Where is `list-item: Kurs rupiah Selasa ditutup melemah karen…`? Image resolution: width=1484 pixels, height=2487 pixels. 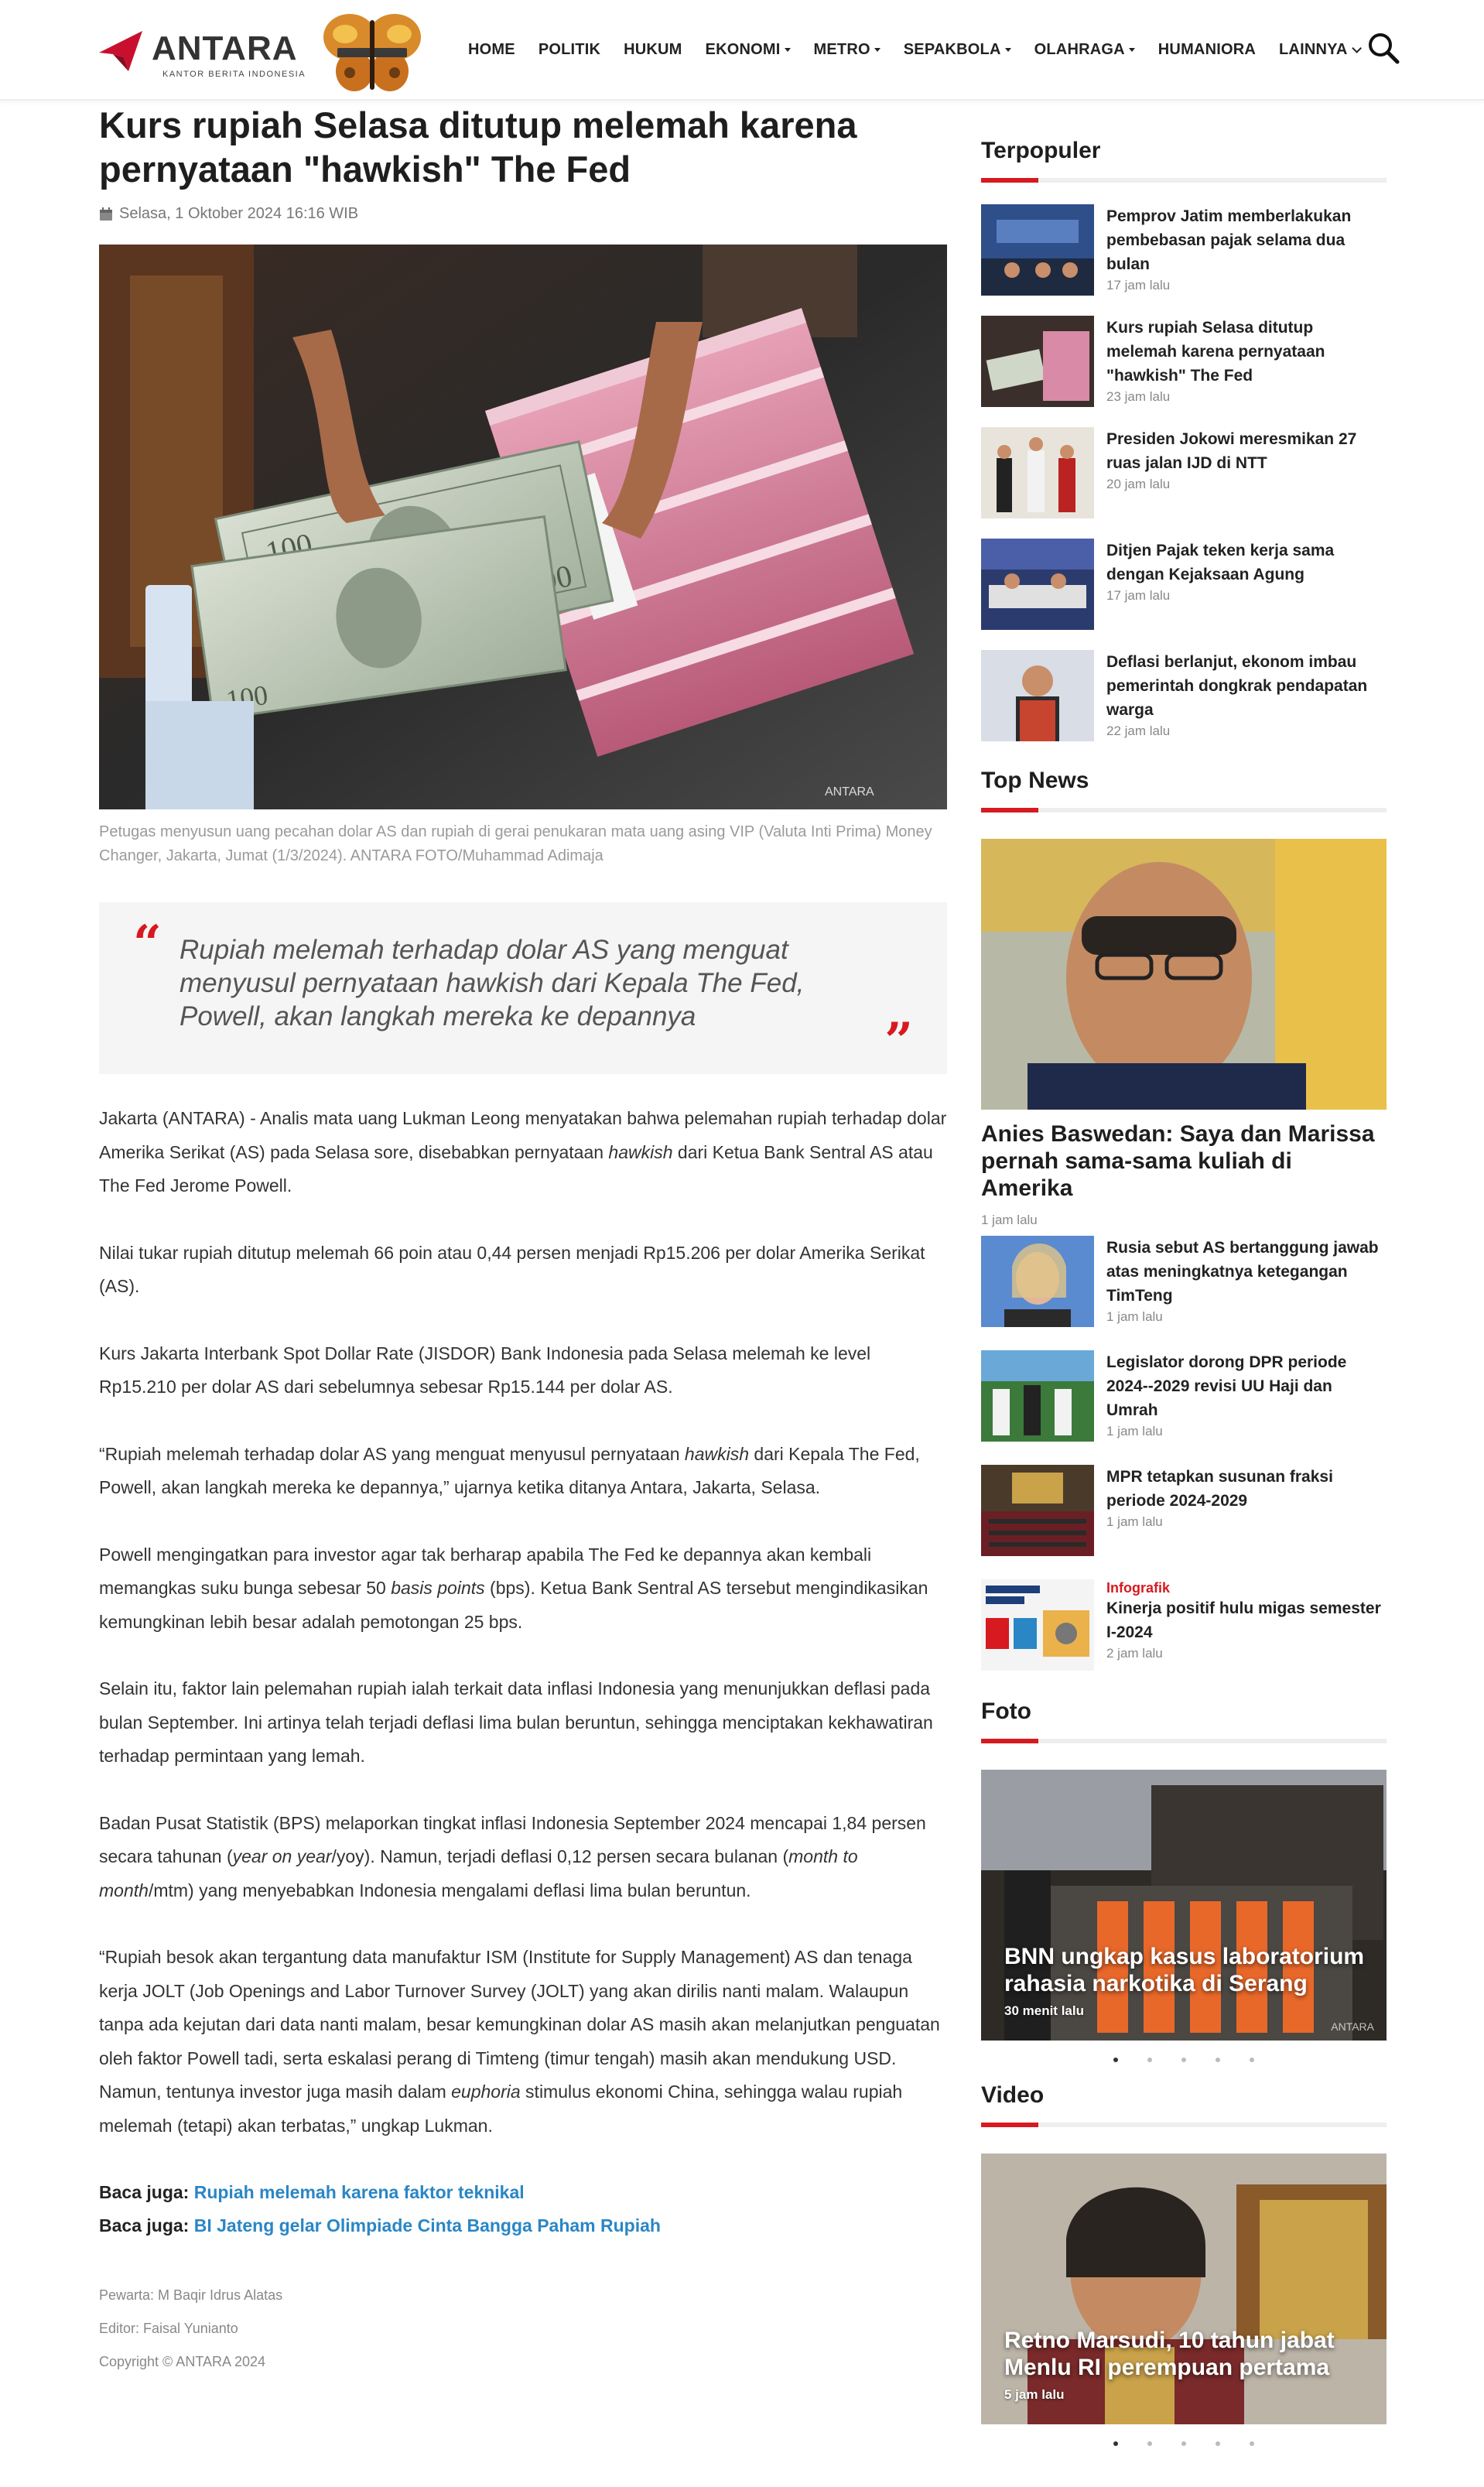 list-item: Kurs rupiah Selasa ditutup melemah karen… is located at coordinates (1184, 371).